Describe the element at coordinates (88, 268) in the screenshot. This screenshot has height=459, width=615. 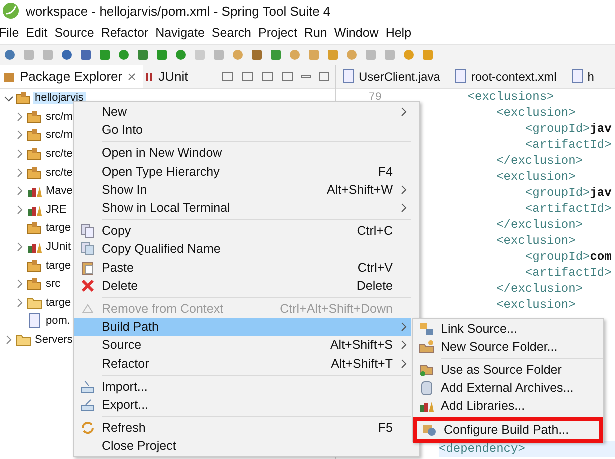
I see `paste-icon` at that location.